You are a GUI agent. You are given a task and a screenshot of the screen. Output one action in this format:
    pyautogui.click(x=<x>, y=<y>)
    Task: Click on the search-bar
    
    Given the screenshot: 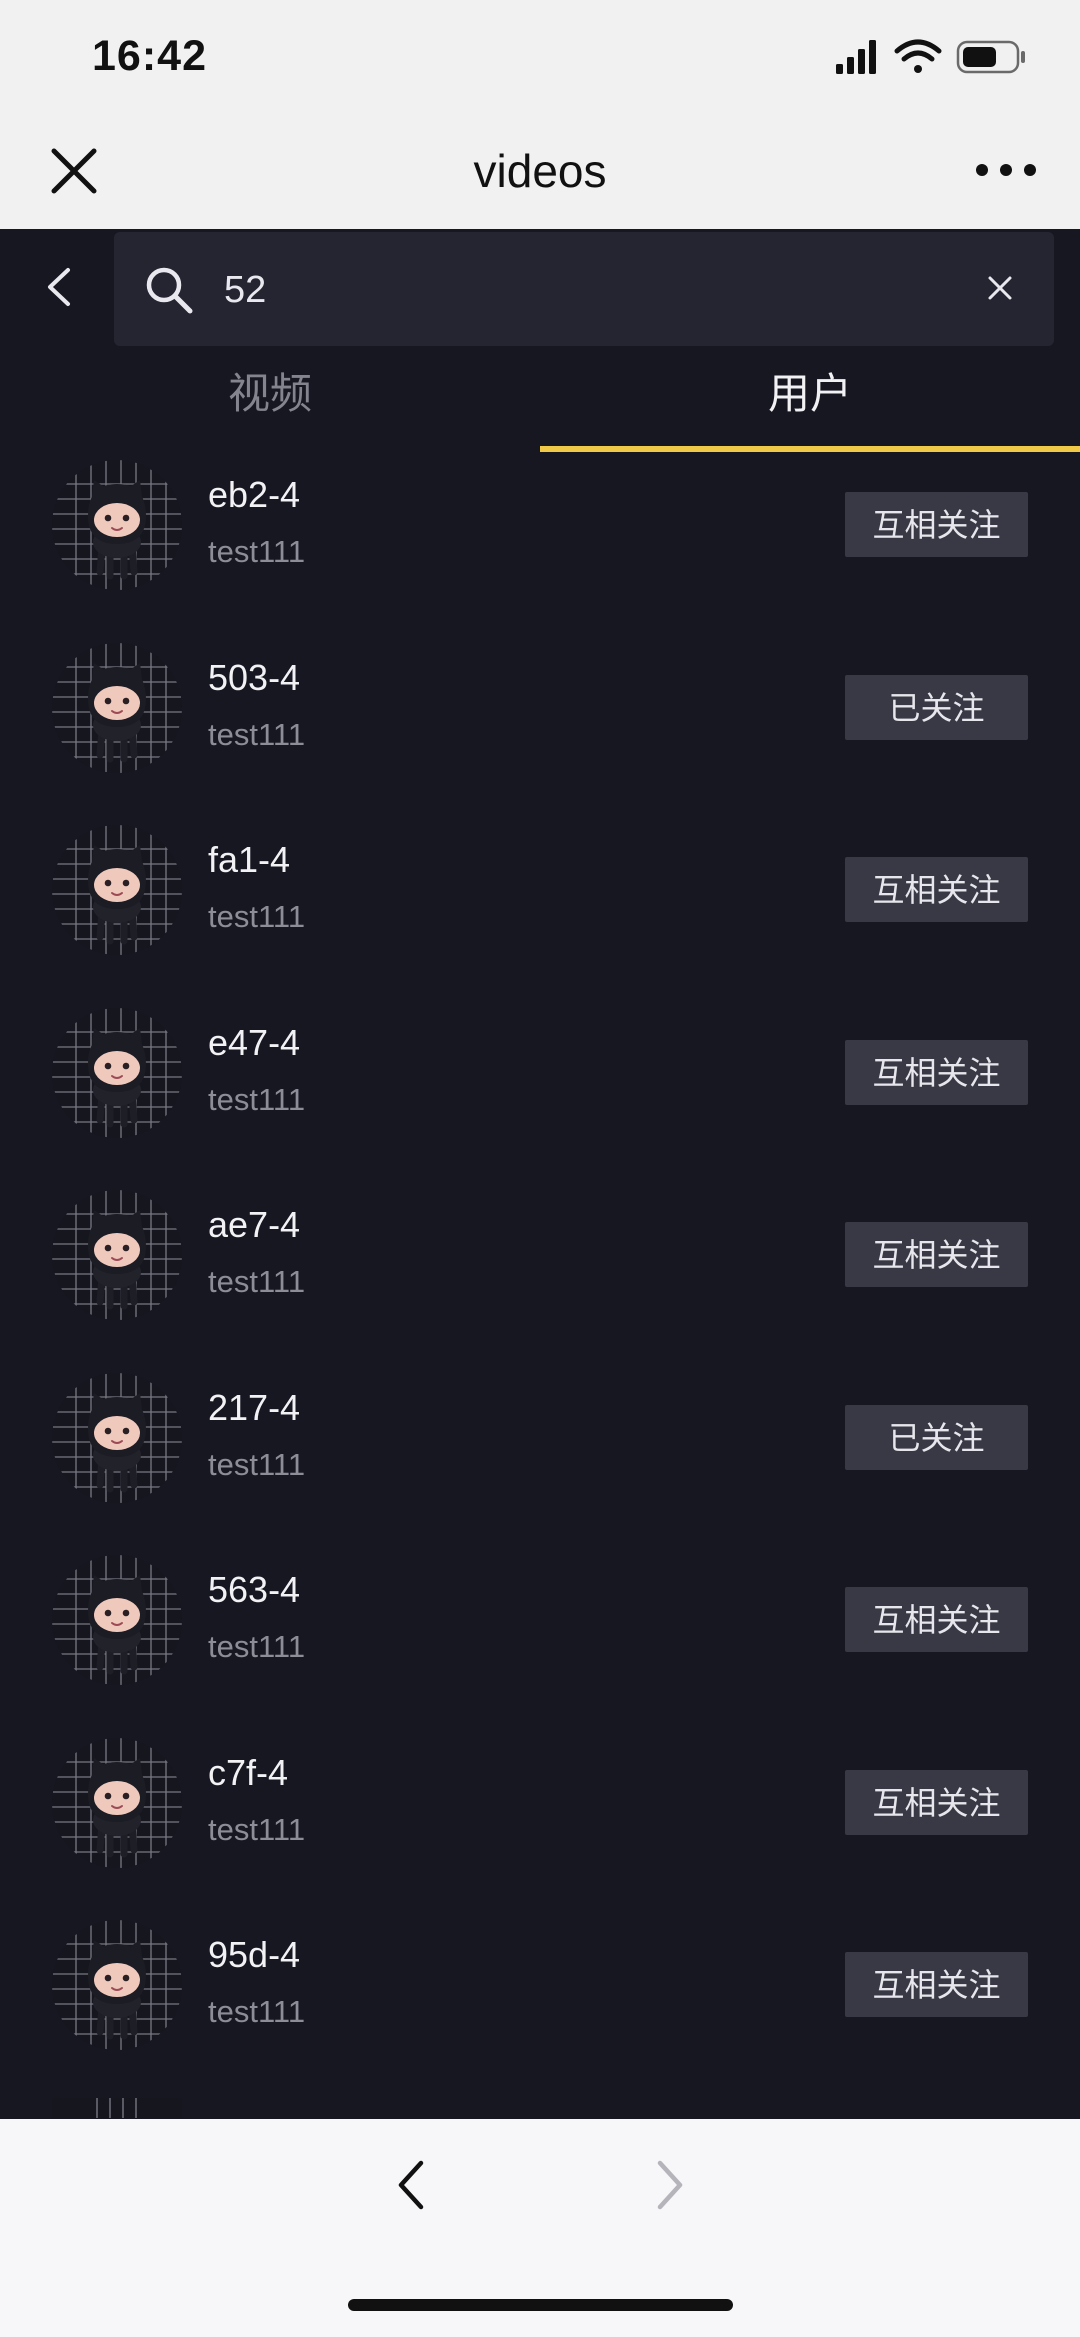 What is the action you would take?
    pyautogui.click(x=540, y=287)
    